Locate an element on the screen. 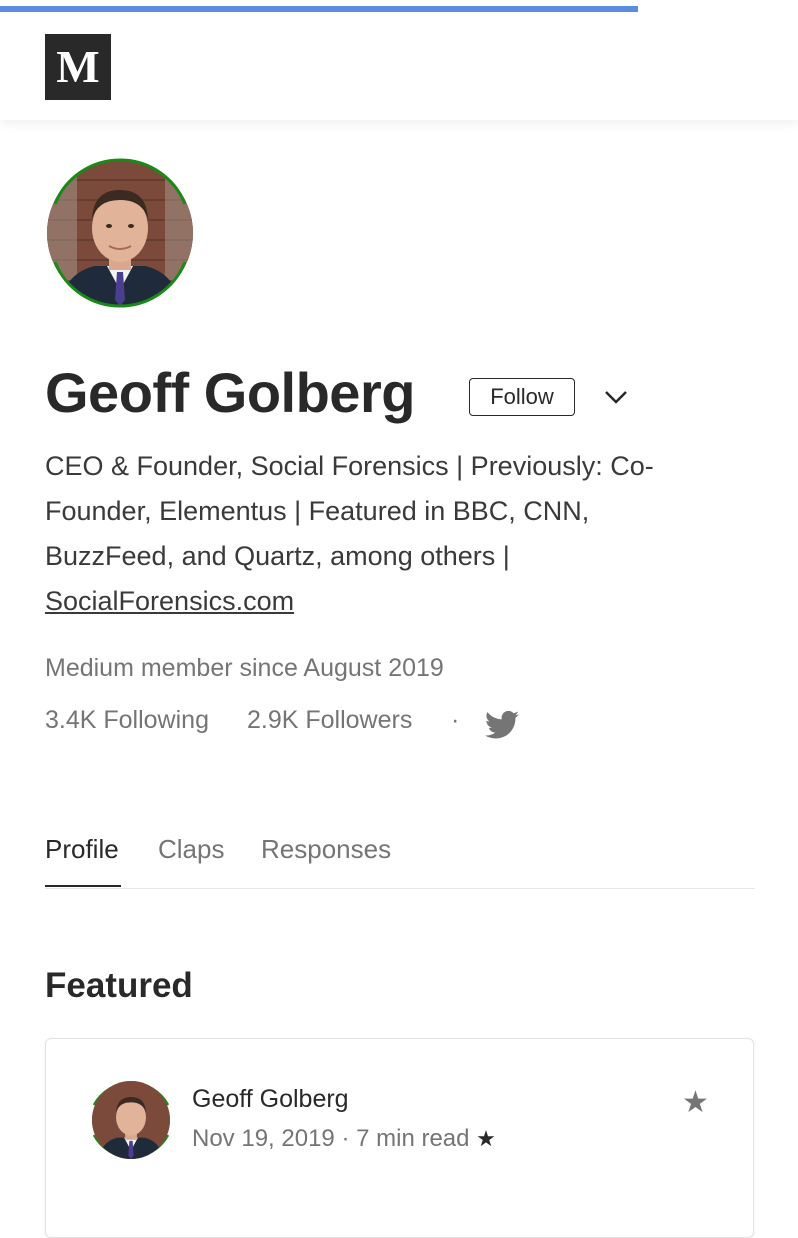 This screenshot has height=1238, width=798. featured-heading: Featured is located at coordinates (119, 985).